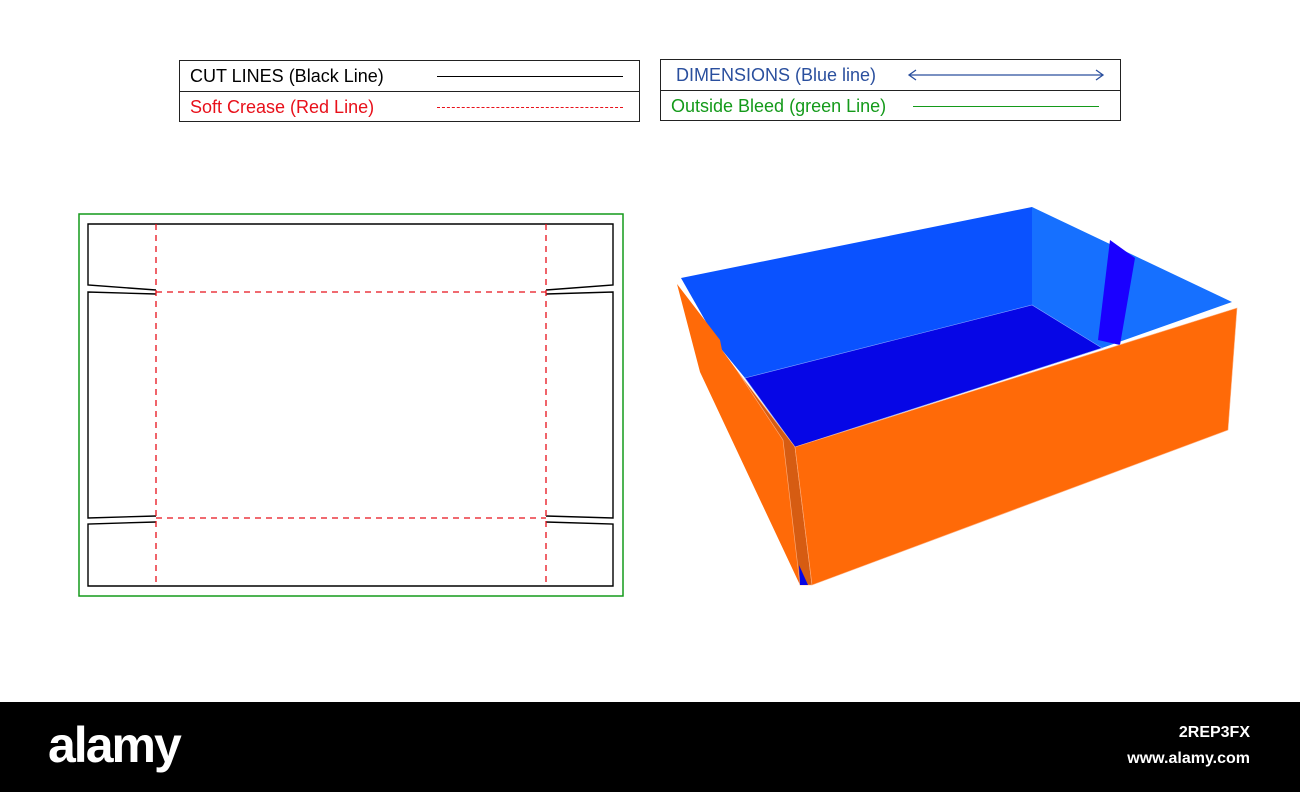 This screenshot has height=792, width=1300. What do you see at coordinates (350, 554) in the screenshot?
I see `cut-bottom-flap` at bounding box center [350, 554].